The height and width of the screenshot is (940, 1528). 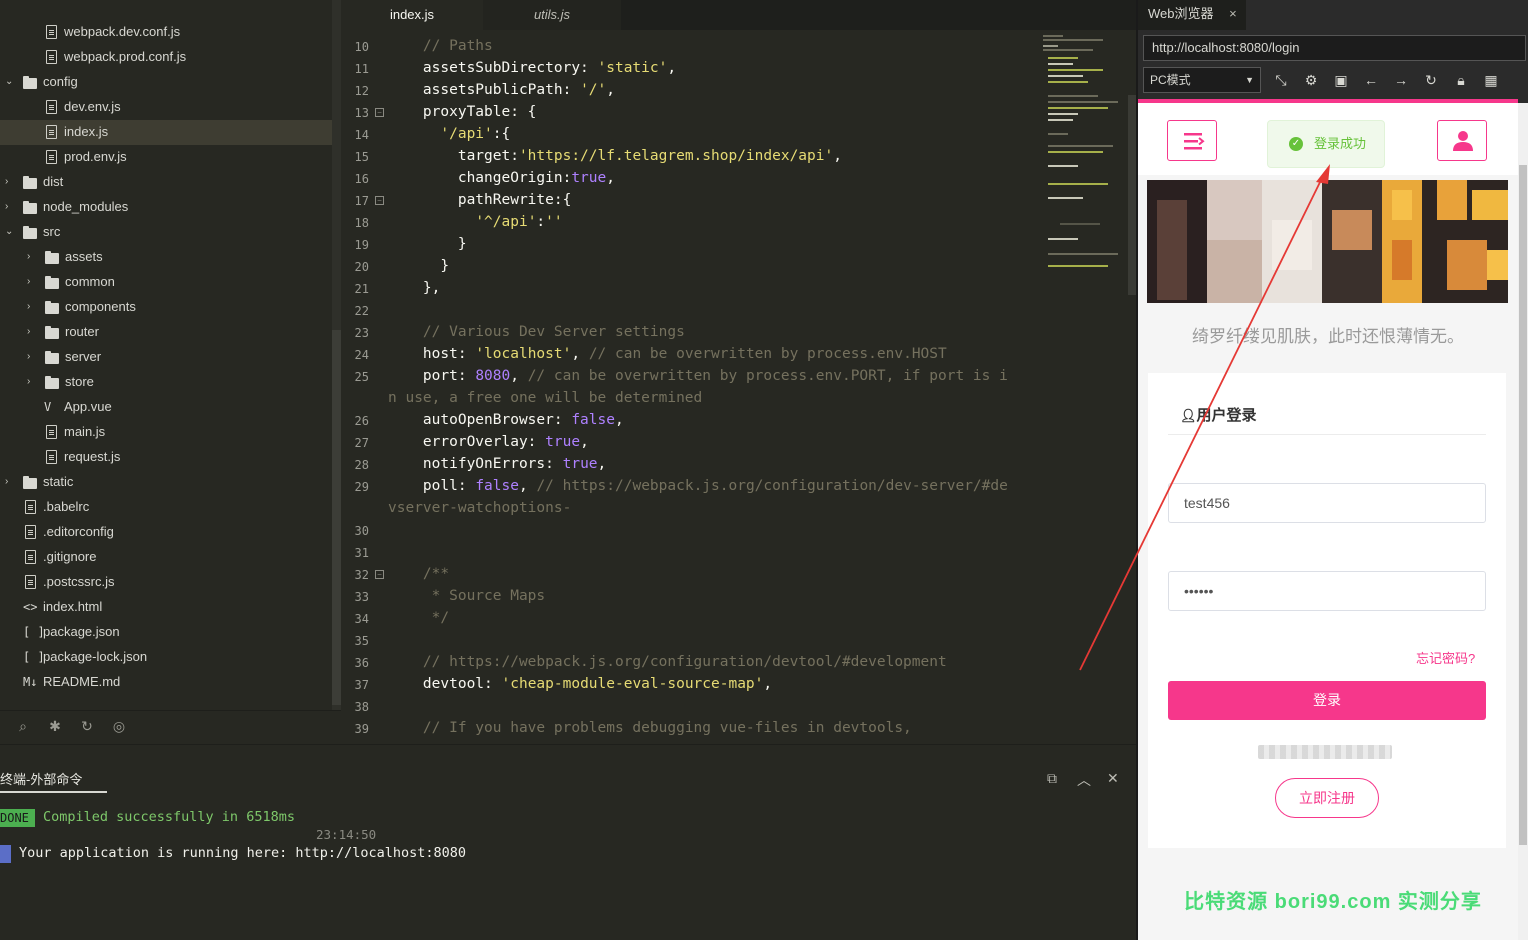 What do you see at coordinates (82, 681) in the screenshot?
I see `tree-item-label: README.md` at bounding box center [82, 681].